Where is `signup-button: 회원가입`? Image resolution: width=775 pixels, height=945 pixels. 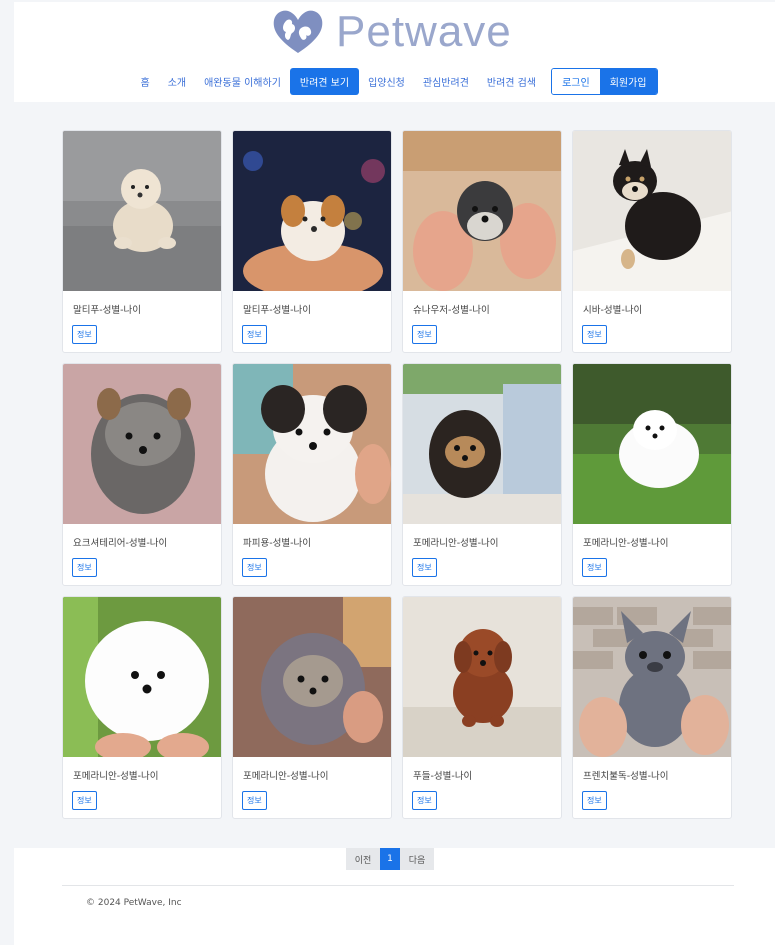 signup-button: 회원가입 is located at coordinates (628, 81).